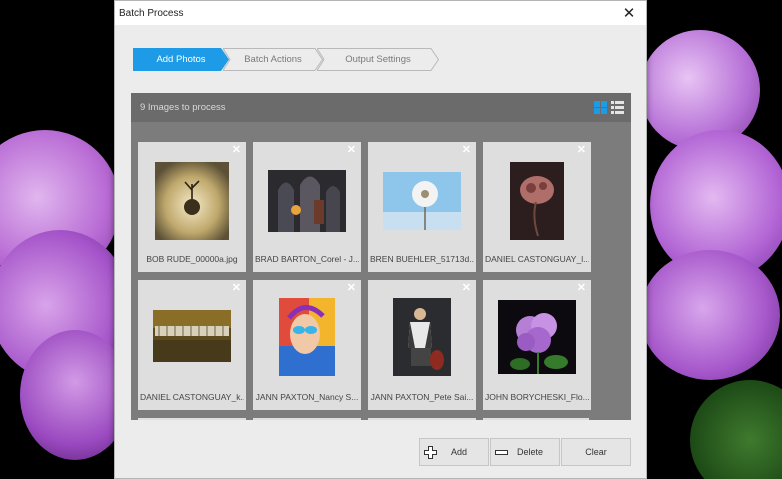  What do you see at coordinates (600, 107) in the screenshot?
I see `grid-view-icon` at bounding box center [600, 107].